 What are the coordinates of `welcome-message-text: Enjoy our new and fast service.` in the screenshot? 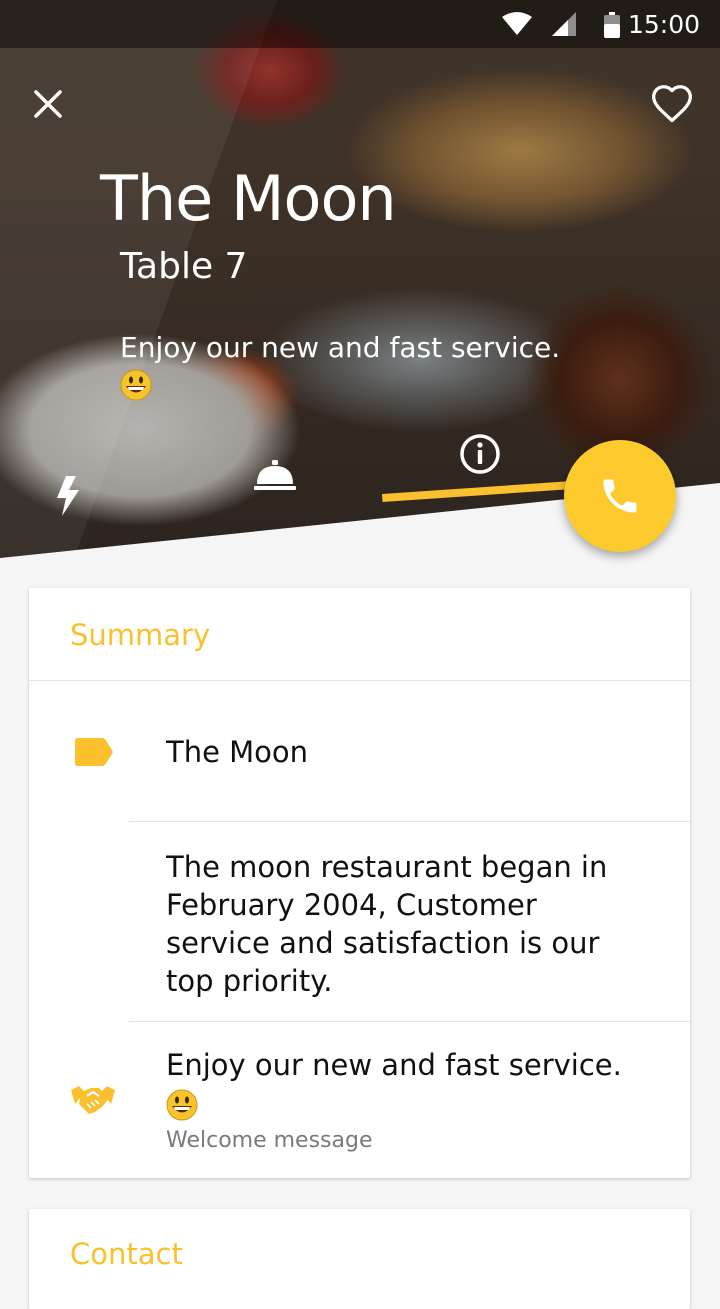 It's located at (394, 1065).